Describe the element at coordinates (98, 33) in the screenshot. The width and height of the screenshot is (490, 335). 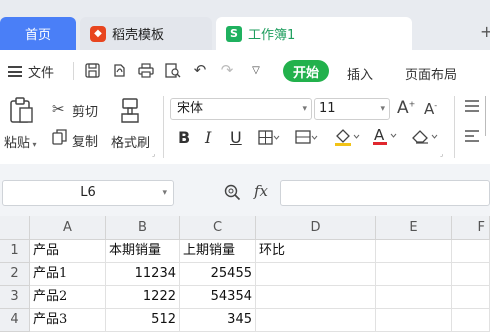
I see `docer-logo-icon: ◆` at that location.